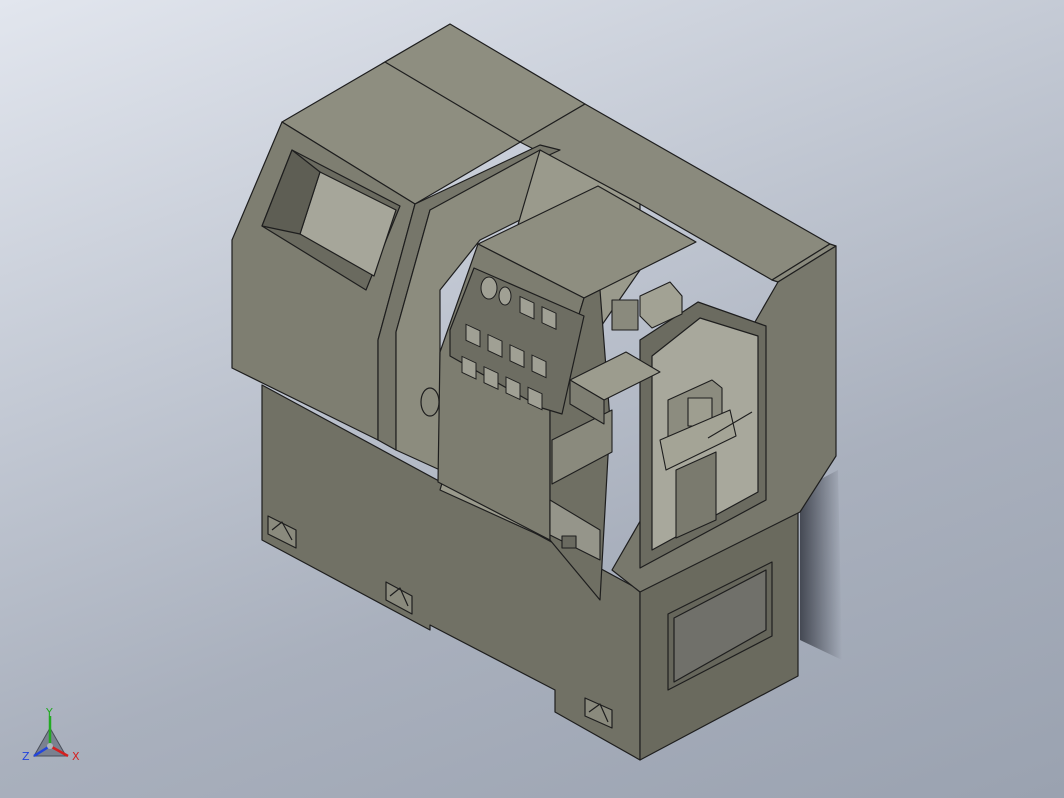 This screenshot has width=1064, height=798. Describe the element at coordinates (51, 734) in the screenshot. I see `view-triad: Y X Z` at that location.